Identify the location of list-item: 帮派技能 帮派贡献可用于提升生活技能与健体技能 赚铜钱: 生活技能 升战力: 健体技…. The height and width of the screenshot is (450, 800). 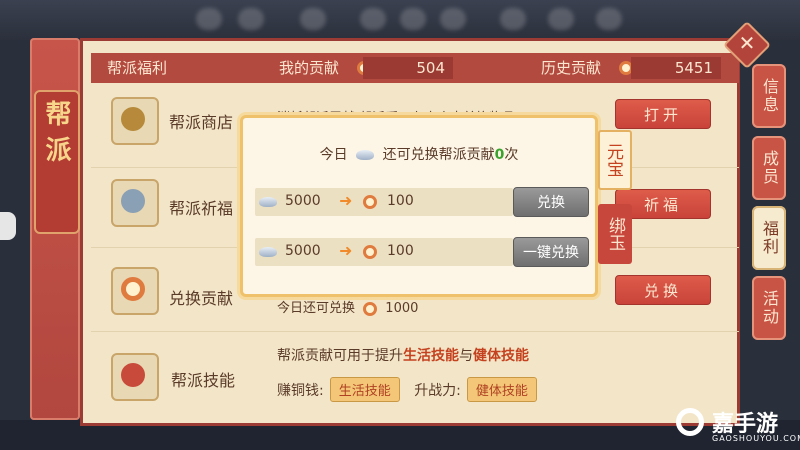
(415, 376).